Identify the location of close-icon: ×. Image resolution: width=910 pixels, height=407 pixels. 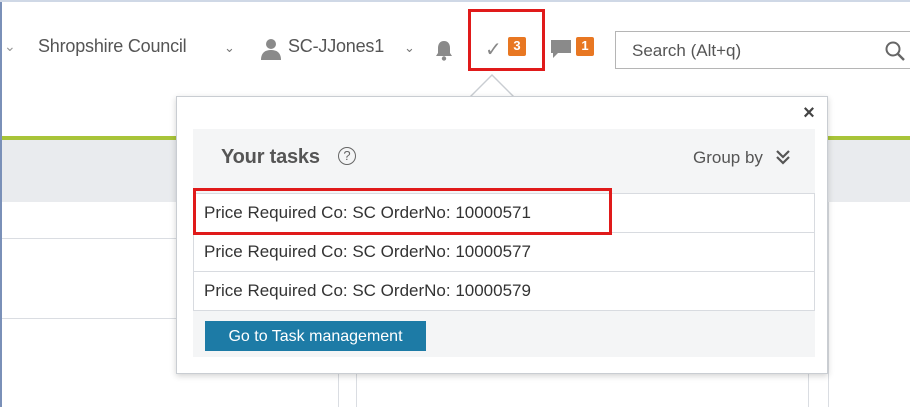
(809, 113).